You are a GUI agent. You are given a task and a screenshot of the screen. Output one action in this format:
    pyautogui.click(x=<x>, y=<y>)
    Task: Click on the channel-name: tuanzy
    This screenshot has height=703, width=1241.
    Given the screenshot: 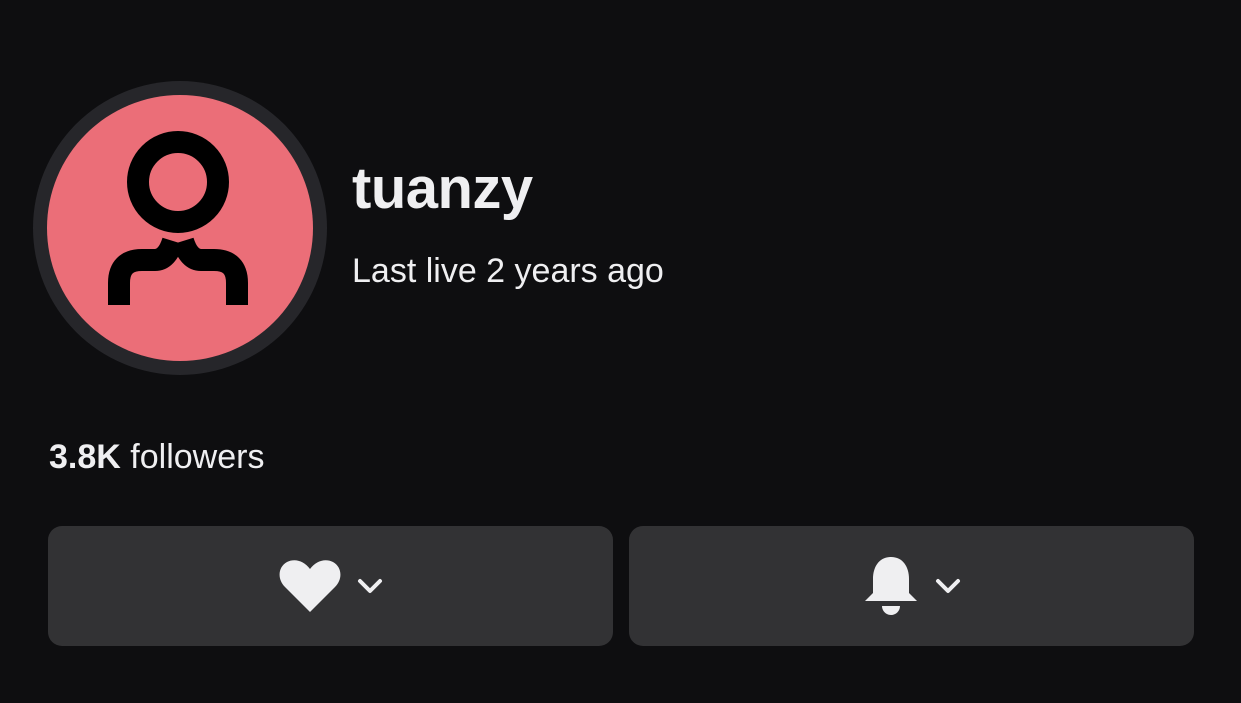 What is the action you would take?
    pyautogui.click(x=442, y=188)
    